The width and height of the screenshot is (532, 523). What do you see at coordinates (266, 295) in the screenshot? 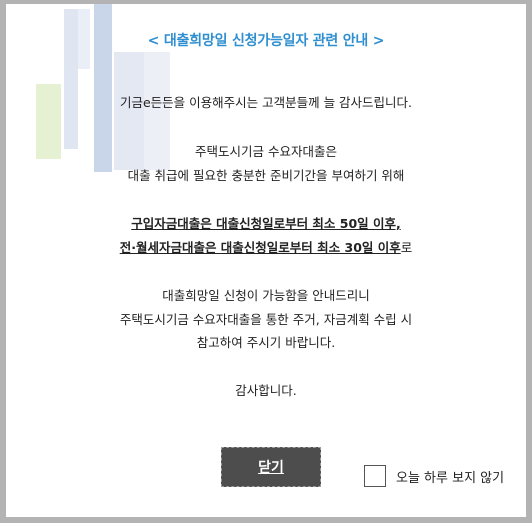
I see `body-text: 대출희망일 신청이 가능함을 안내드리니` at bounding box center [266, 295].